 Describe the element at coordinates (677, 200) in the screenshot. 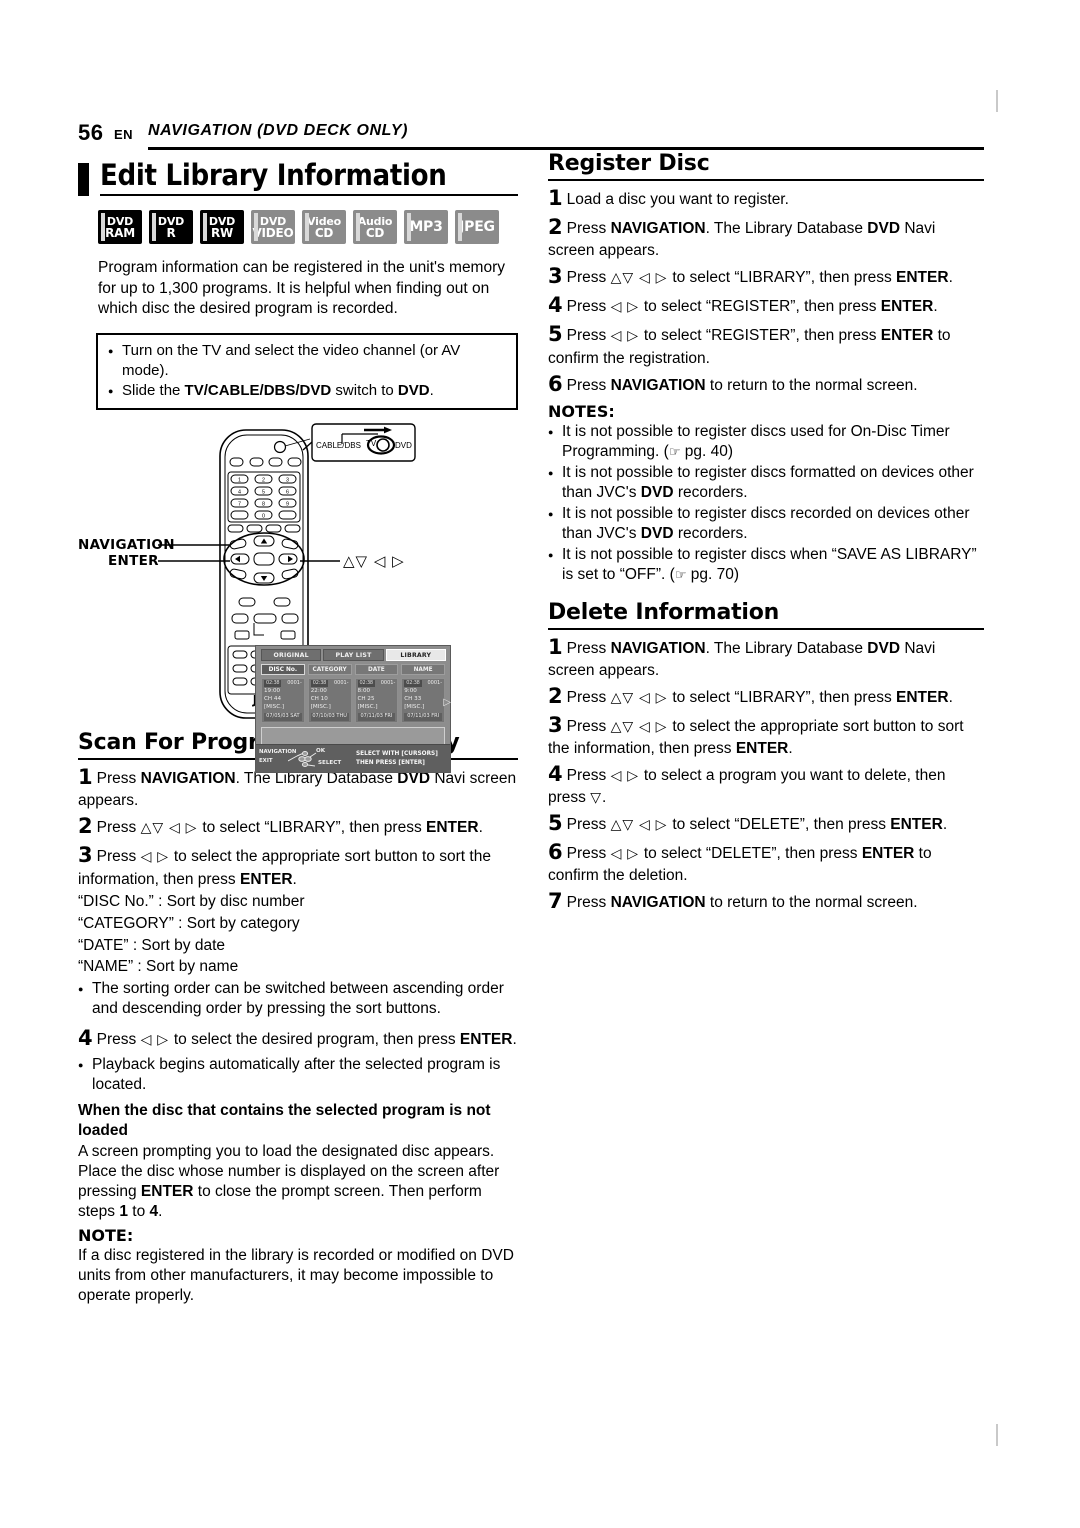

I see `step-text: Load a disc you want to register.` at that location.